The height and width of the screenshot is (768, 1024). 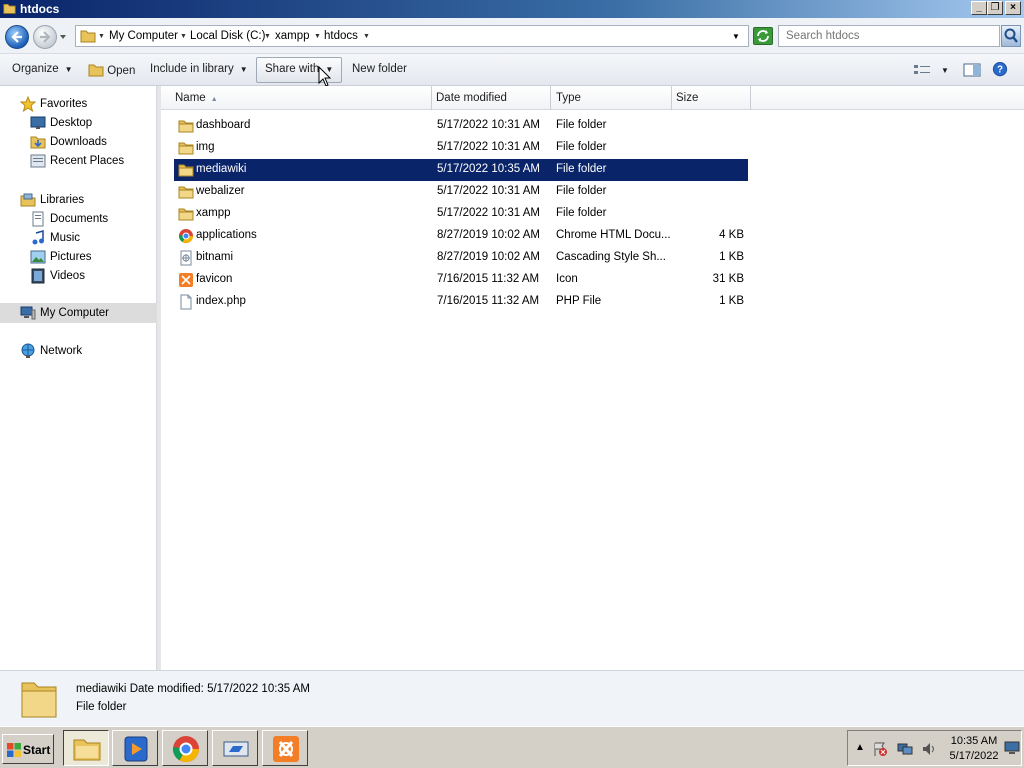 I want to click on file-row: favicon 7/16/2015 11:32 AM Icon 31 KB, so click(x=461, y=280).